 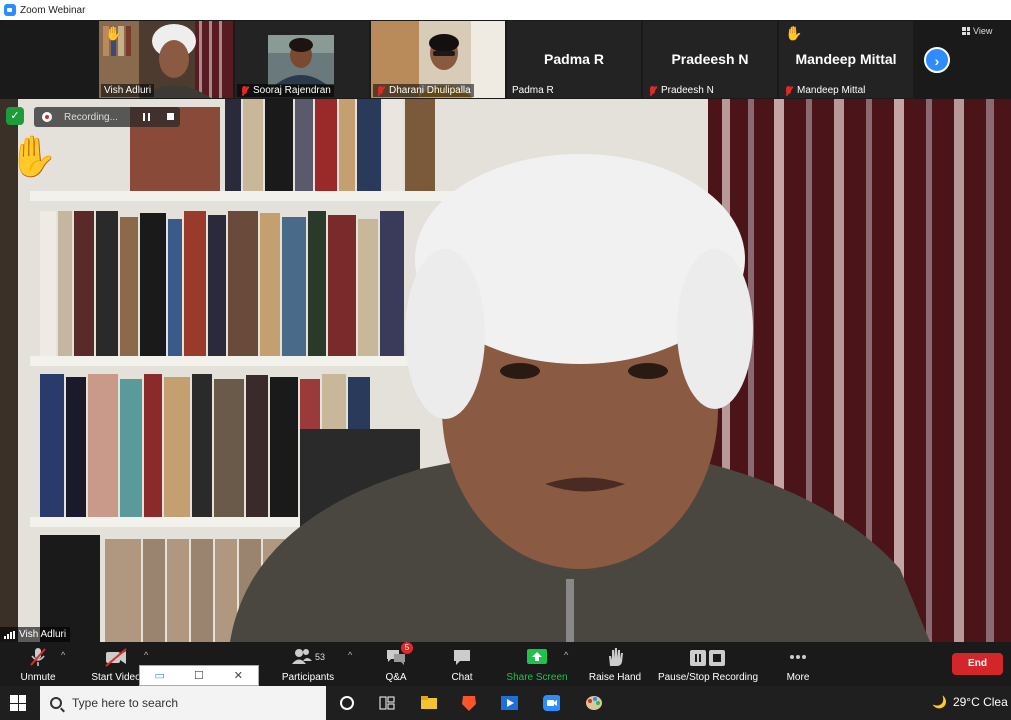 What do you see at coordinates (47, 117) in the screenshot?
I see `recording-dot-icon` at bounding box center [47, 117].